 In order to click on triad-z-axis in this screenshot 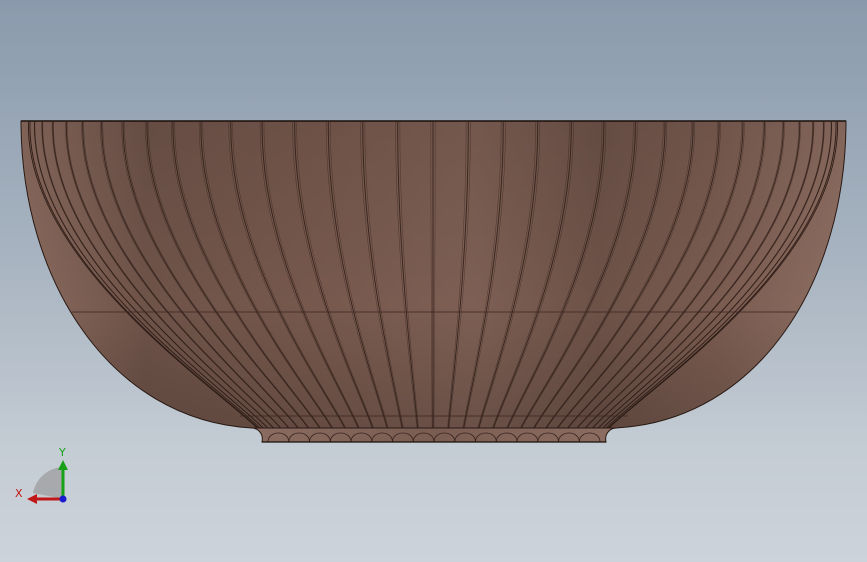, I will do `click(63, 499)`.